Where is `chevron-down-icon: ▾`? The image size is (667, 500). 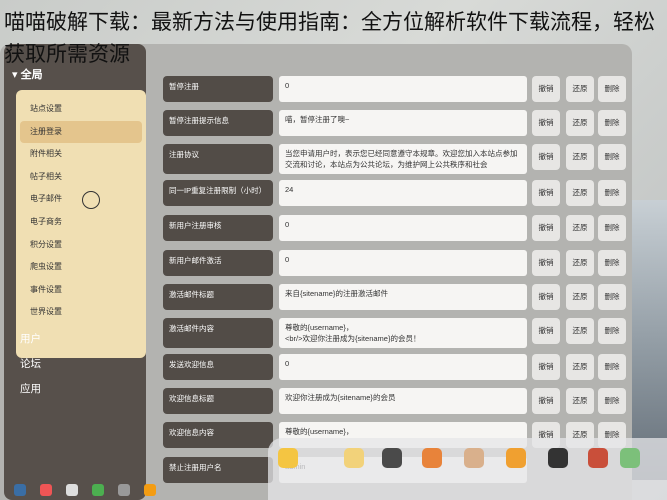
chevron-down-icon: ▾ is located at coordinates (16, 75).